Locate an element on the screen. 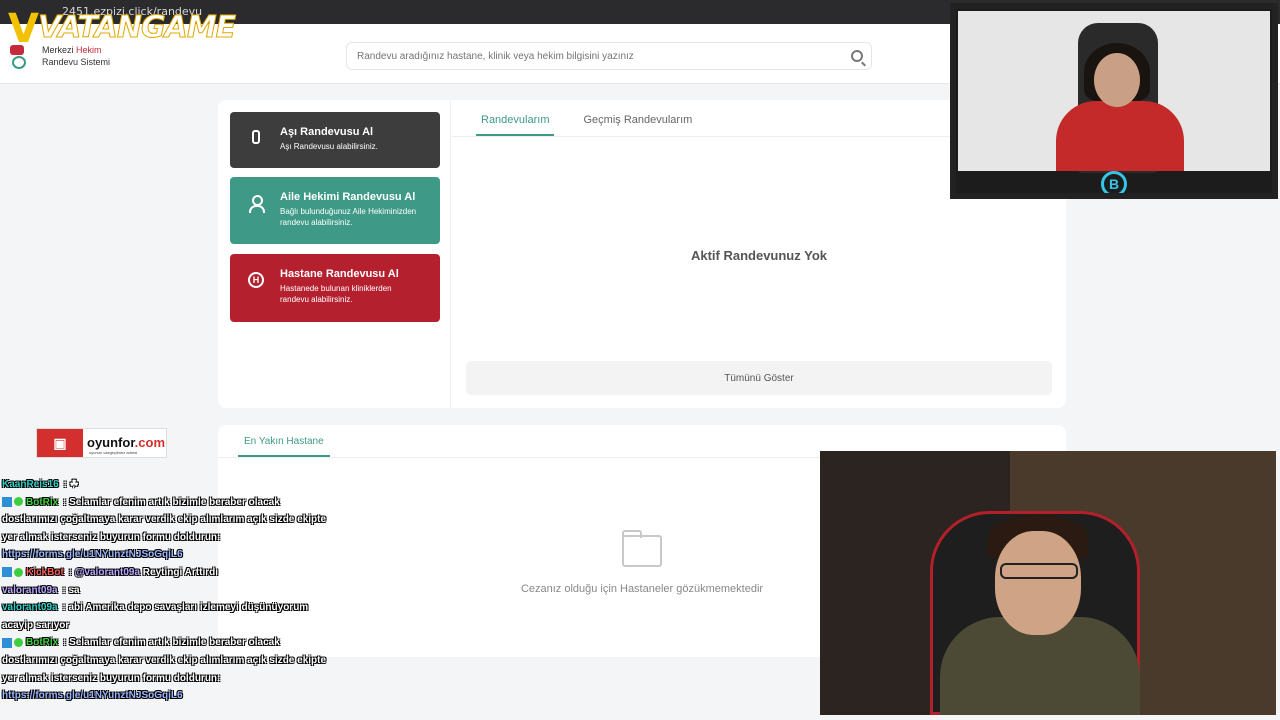 Image resolution: width=1280 pixels, height=720 pixels. show-all-button: Tümünü Göster is located at coordinates (759, 378).